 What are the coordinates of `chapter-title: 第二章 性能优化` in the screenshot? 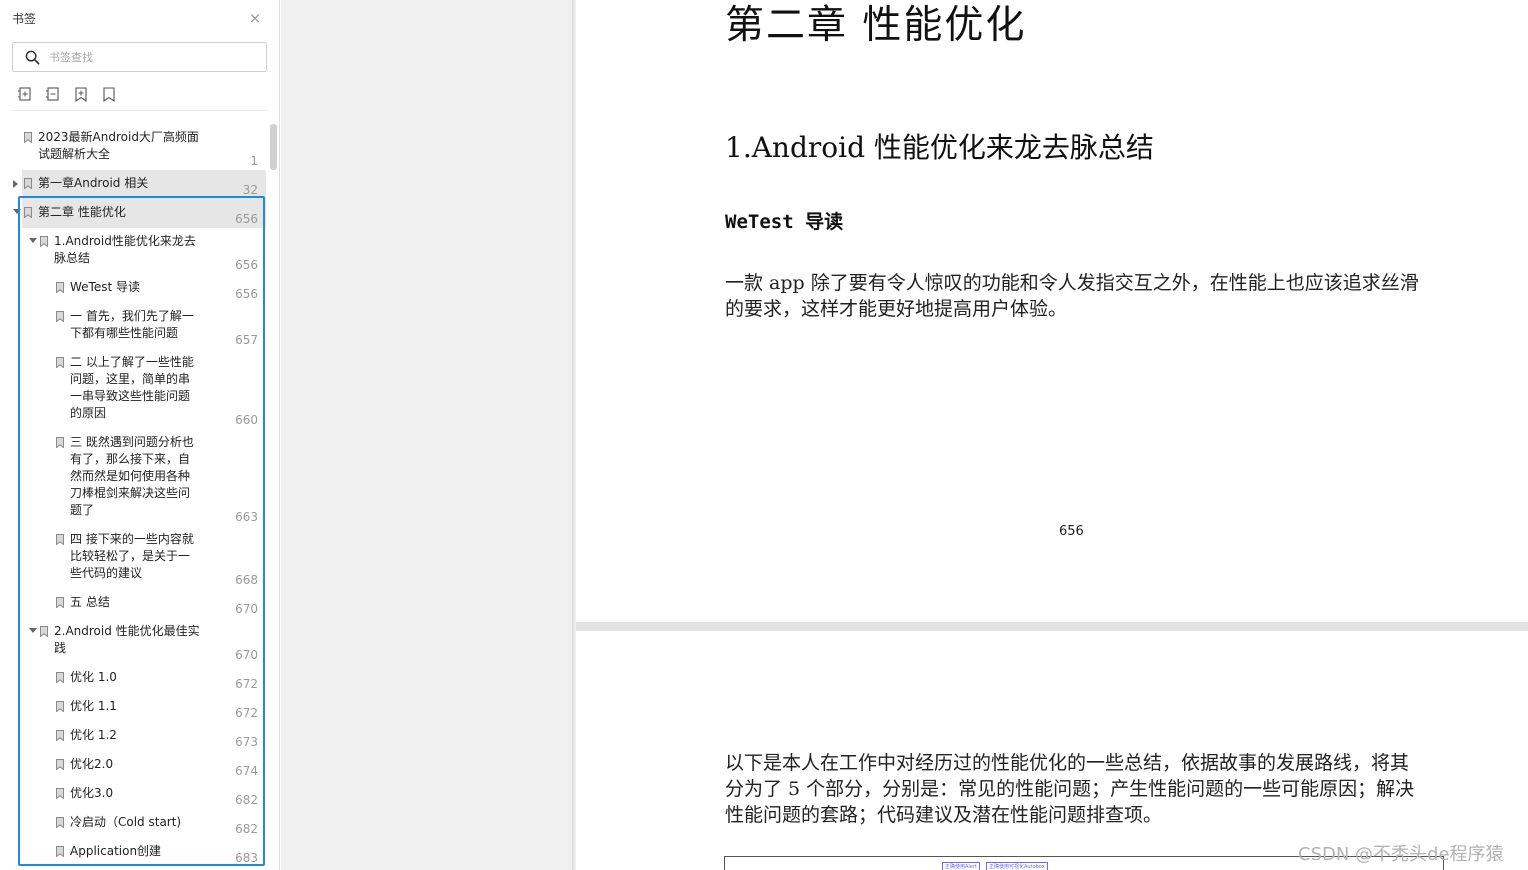 It's located at (876, 25).